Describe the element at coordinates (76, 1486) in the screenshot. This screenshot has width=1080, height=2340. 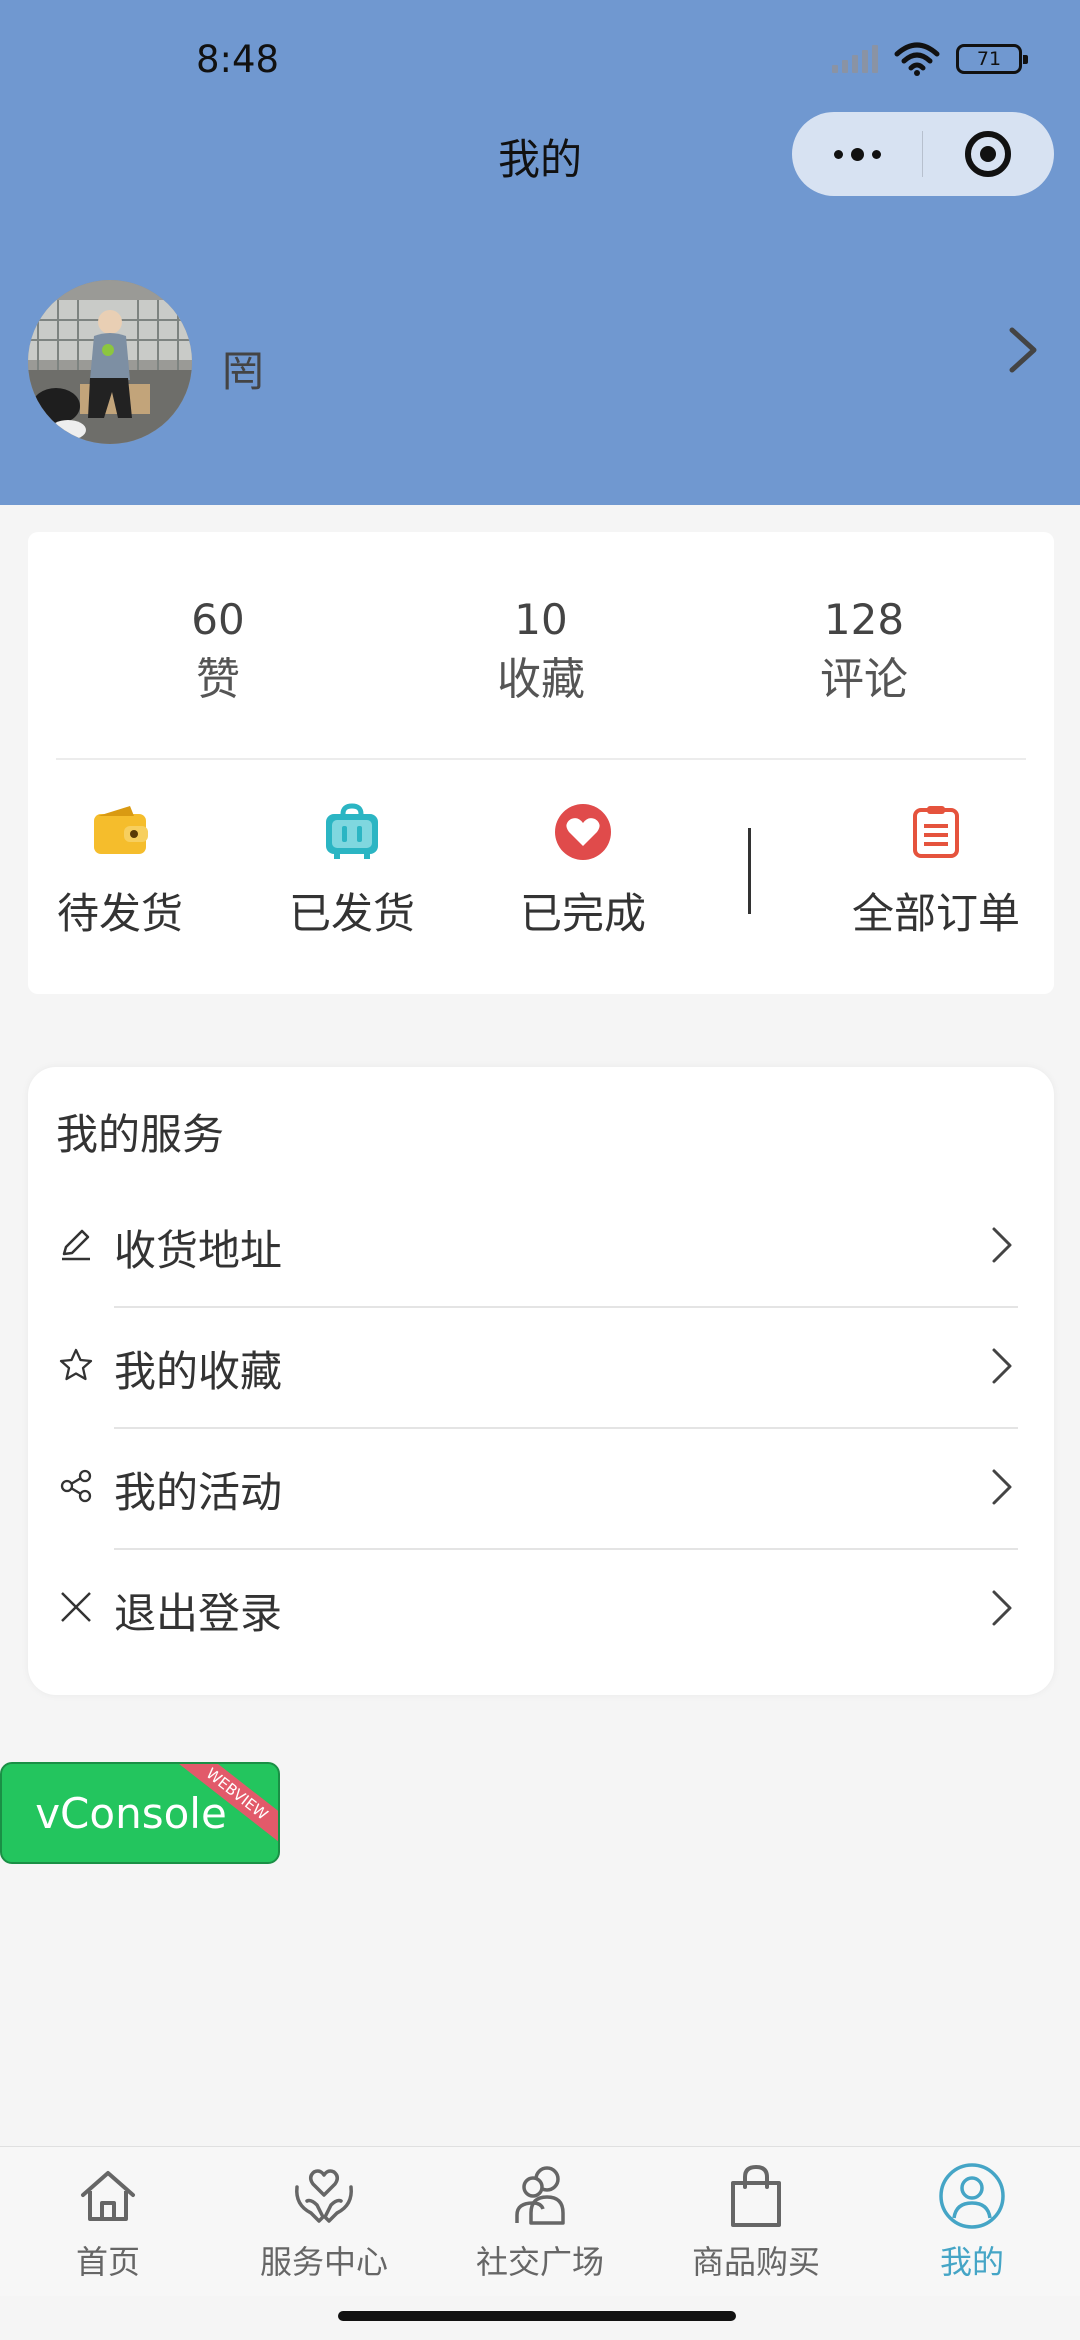
I see `share-icon` at that location.